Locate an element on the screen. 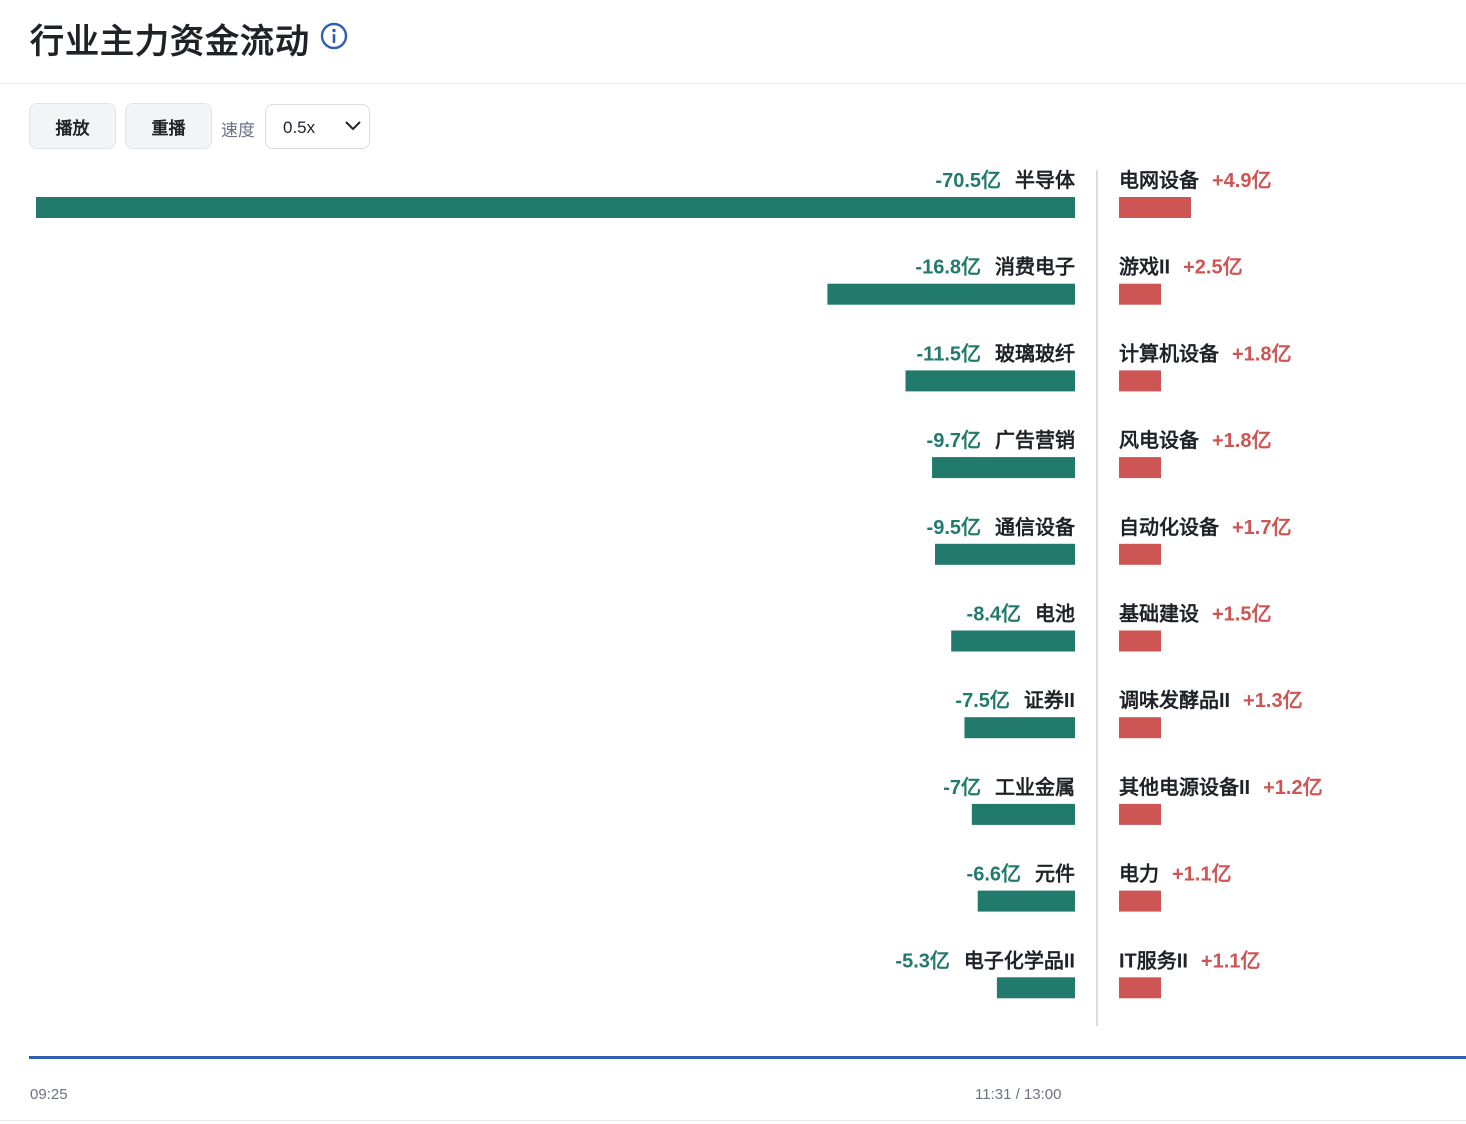 This screenshot has width=1466, height=1124. timeline-current-time: 11:31 / 13:00 is located at coordinates (1018, 1094).